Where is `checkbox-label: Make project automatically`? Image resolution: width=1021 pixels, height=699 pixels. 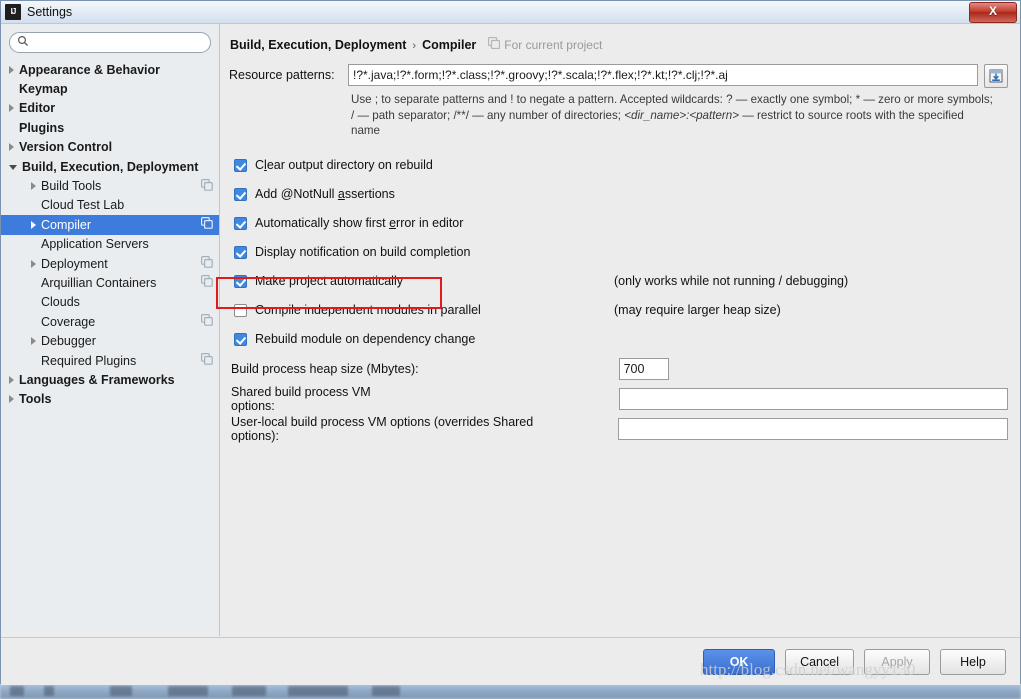
checkbox-label: Make project automatically is located at coordinates (329, 281).